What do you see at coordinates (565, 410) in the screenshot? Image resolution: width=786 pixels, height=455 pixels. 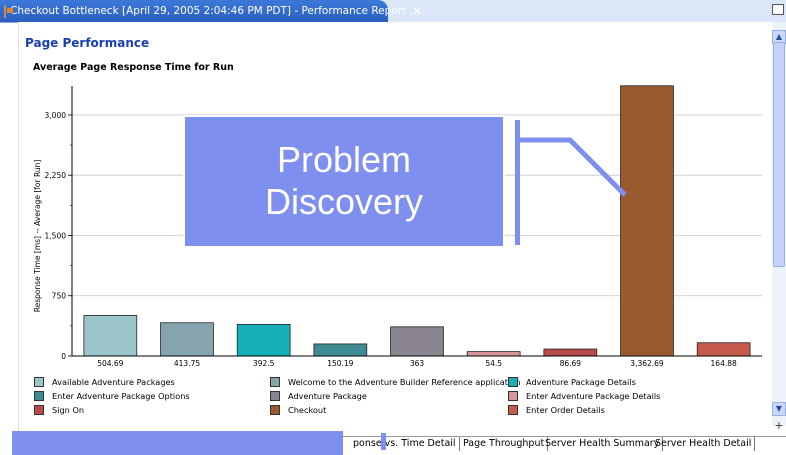 I see `legend-label: Enter Order Details` at bounding box center [565, 410].